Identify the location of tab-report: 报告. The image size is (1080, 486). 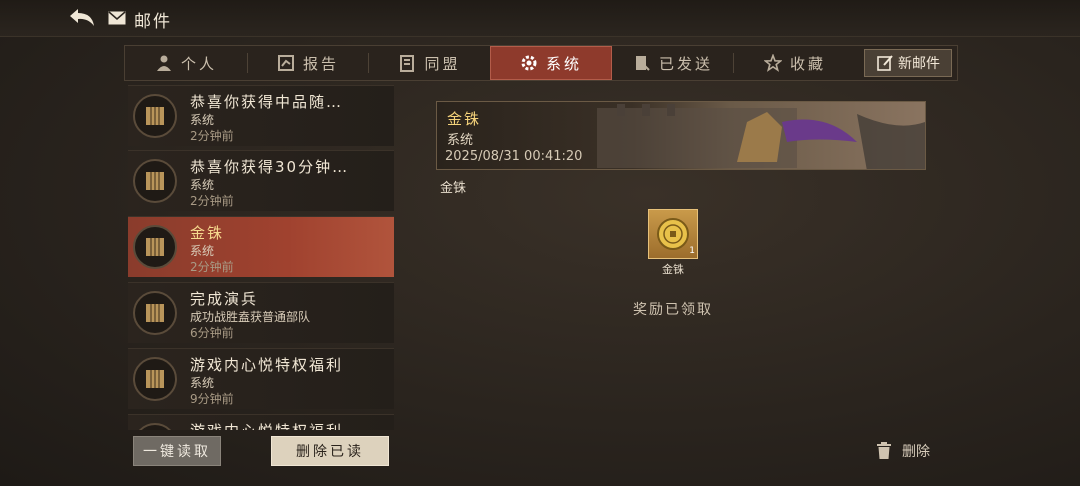
(308, 63).